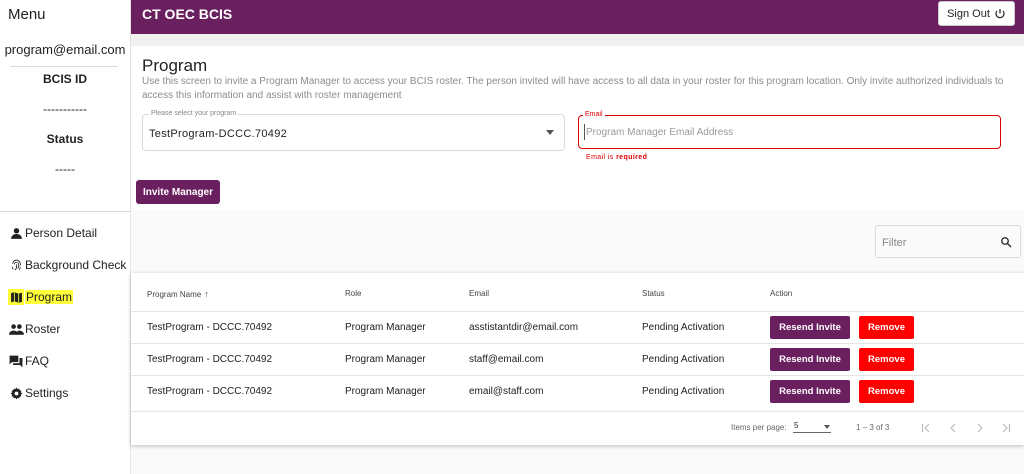 The height and width of the screenshot is (474, 1024). Describe the element at coordinates (218, 134) in the screenshot. I see `program-select-value: TestProgram-DCCC.70492` at that location.